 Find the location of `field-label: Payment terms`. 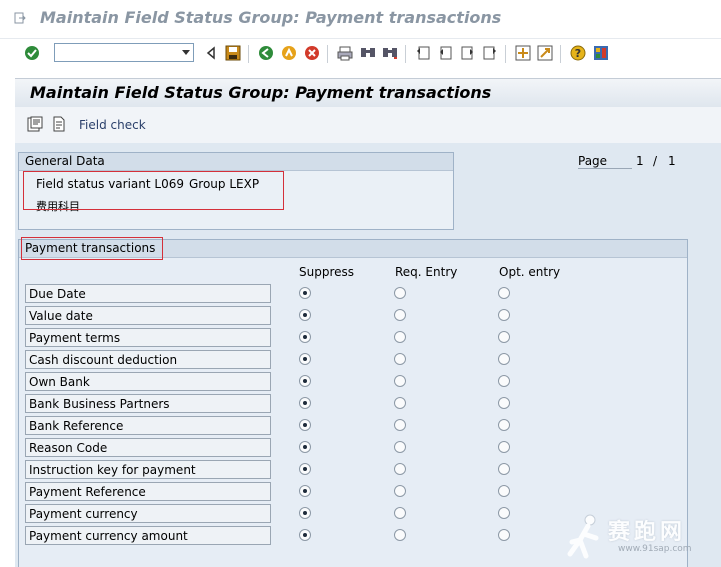

field-label: Payment terms is located at coordinates (75, 338).